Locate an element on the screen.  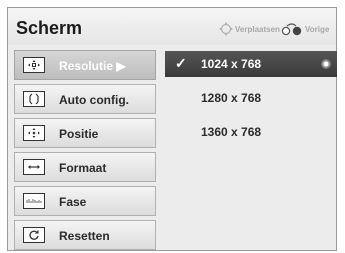
option-1280x768: 1280 x 768 is located at coordinates (251, 98).